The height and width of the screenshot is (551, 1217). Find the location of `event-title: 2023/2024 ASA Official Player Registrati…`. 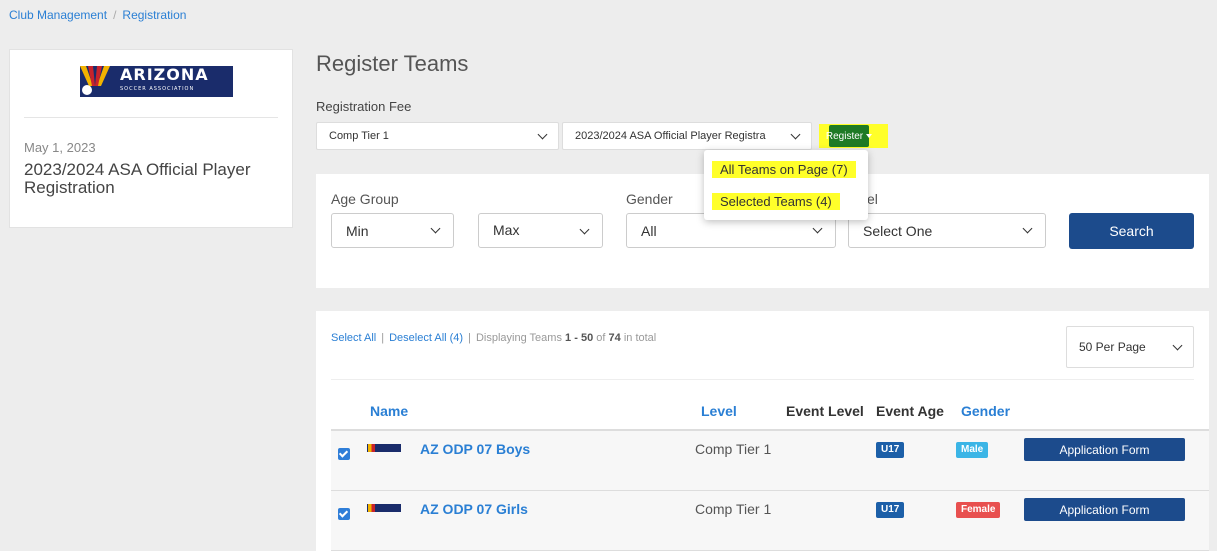

event-title: 2023/2024 ASA Official Player Registrati… is located at coordinates (137, 178).